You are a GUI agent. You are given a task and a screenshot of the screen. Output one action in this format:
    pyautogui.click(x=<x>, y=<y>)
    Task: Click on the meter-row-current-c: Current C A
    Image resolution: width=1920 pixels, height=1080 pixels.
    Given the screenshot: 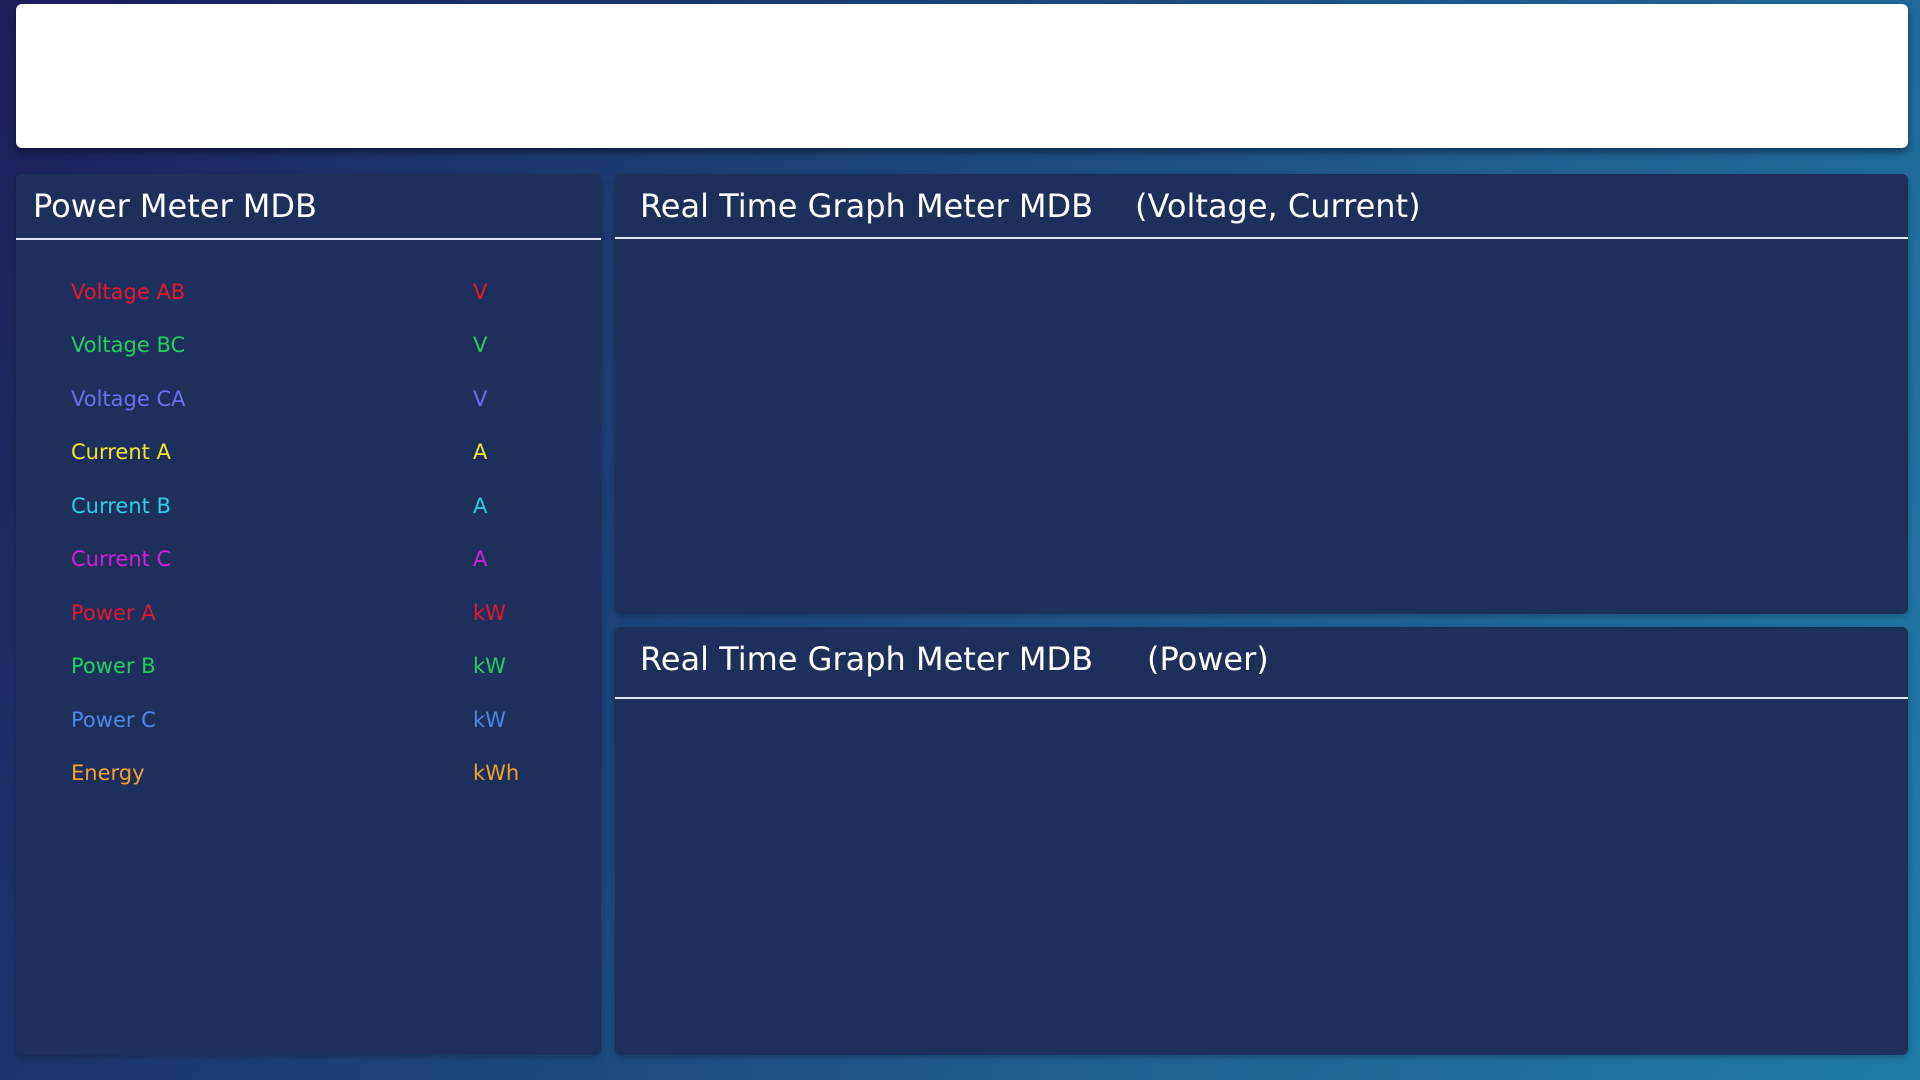 What is the action you would take?
    pyautogui.click(x=321, y=560)
    